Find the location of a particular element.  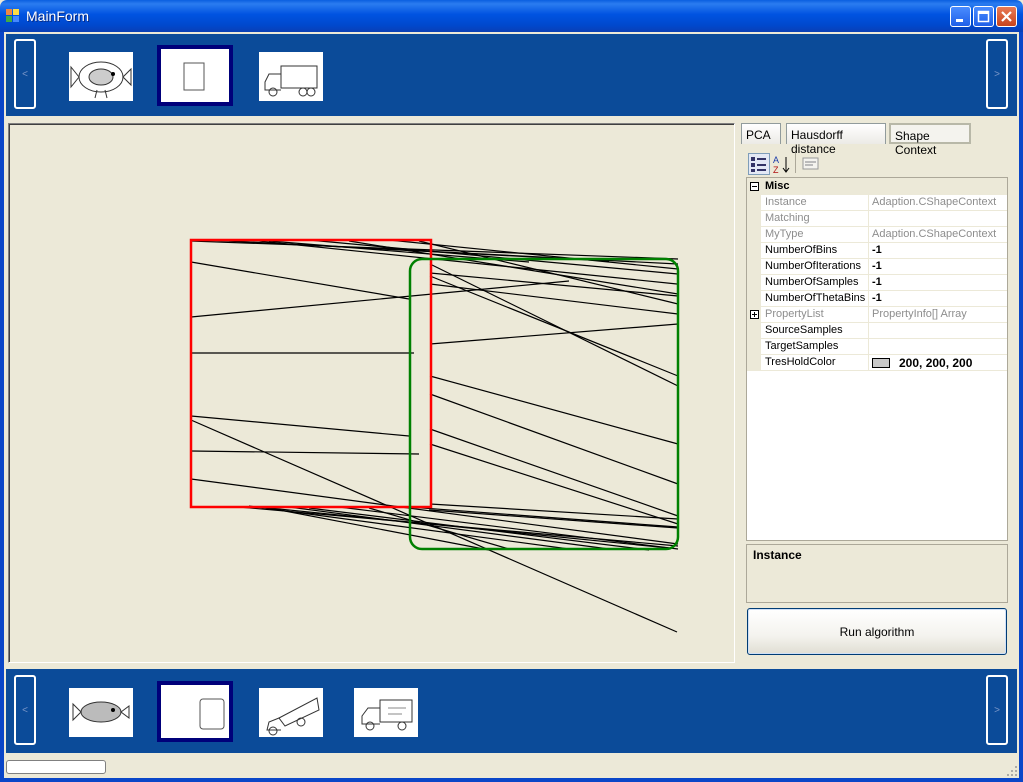

collapse-icon is located at coordinates (754, 186).